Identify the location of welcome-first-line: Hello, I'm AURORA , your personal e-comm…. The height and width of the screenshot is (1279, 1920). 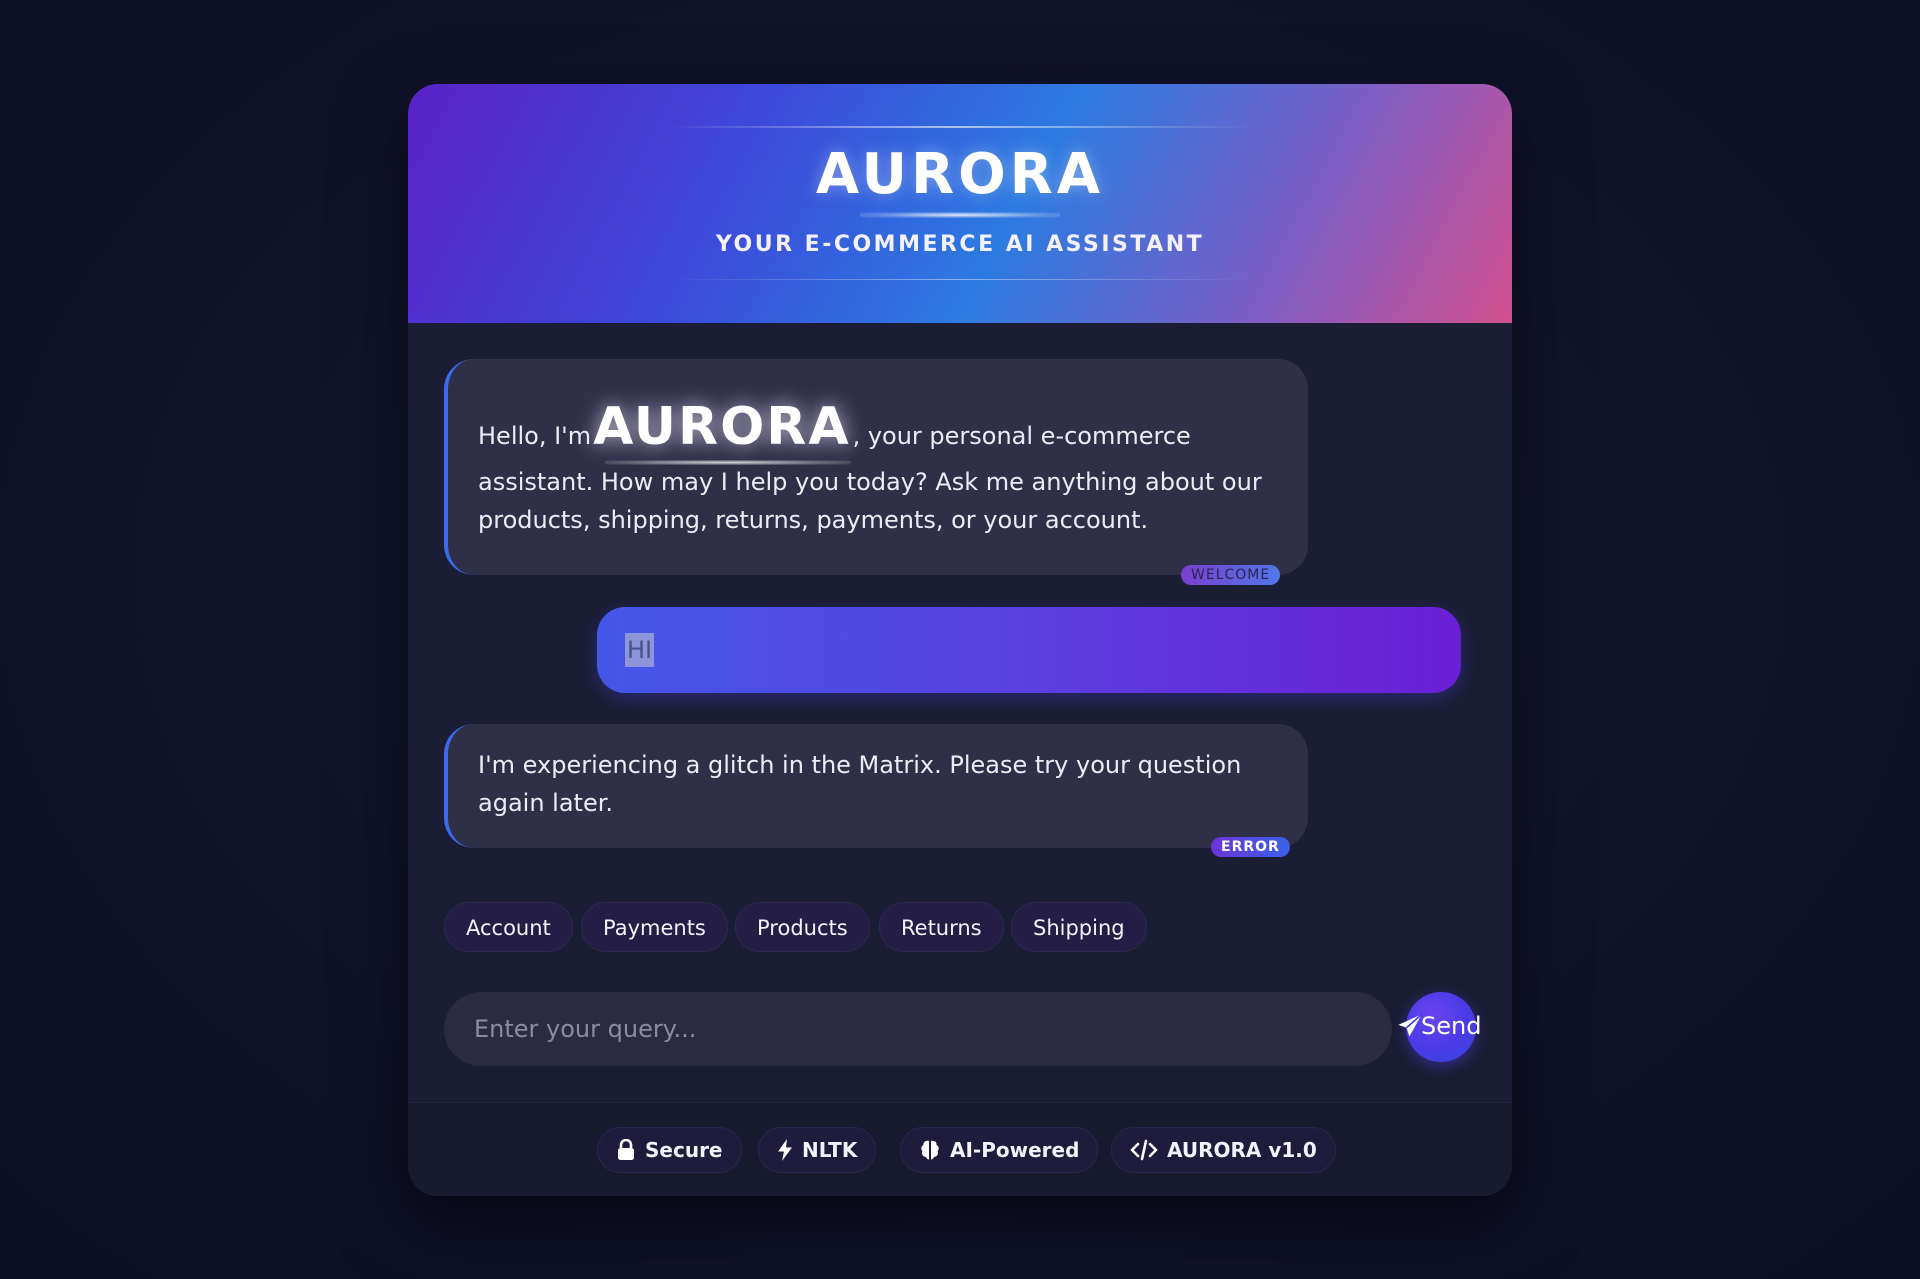
(873, 428).